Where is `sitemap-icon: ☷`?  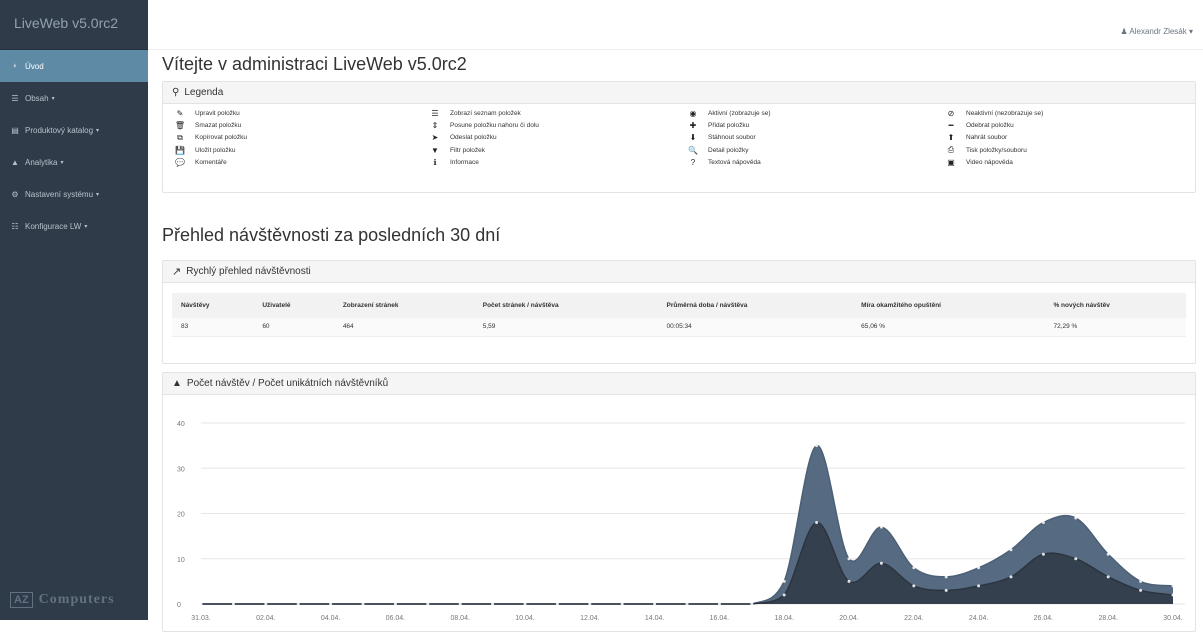 sitemap-icon: ☷ is located at coordinates (15, 226).